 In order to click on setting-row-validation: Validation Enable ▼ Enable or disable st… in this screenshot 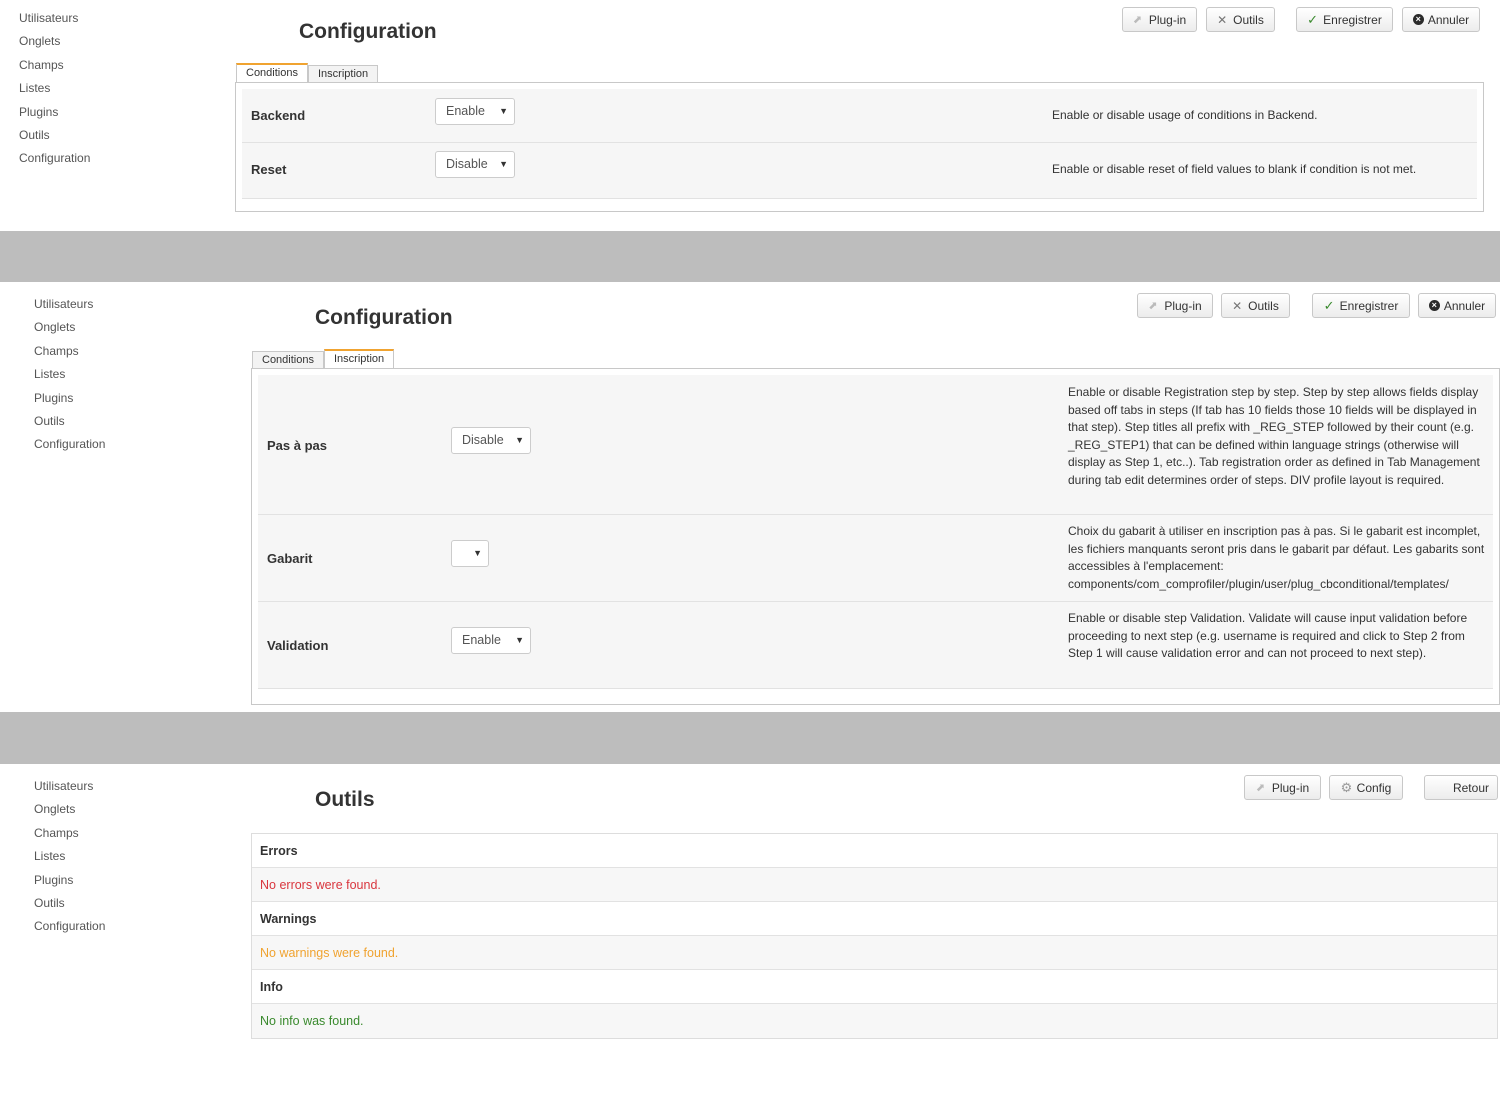, I will do `click(875, 645)`.